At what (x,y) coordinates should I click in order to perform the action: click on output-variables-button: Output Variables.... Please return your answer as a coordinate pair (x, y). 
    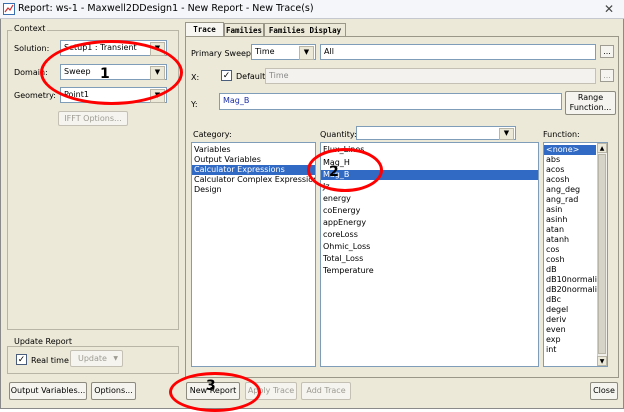
    Looking at the image, I should click on (48, 391).